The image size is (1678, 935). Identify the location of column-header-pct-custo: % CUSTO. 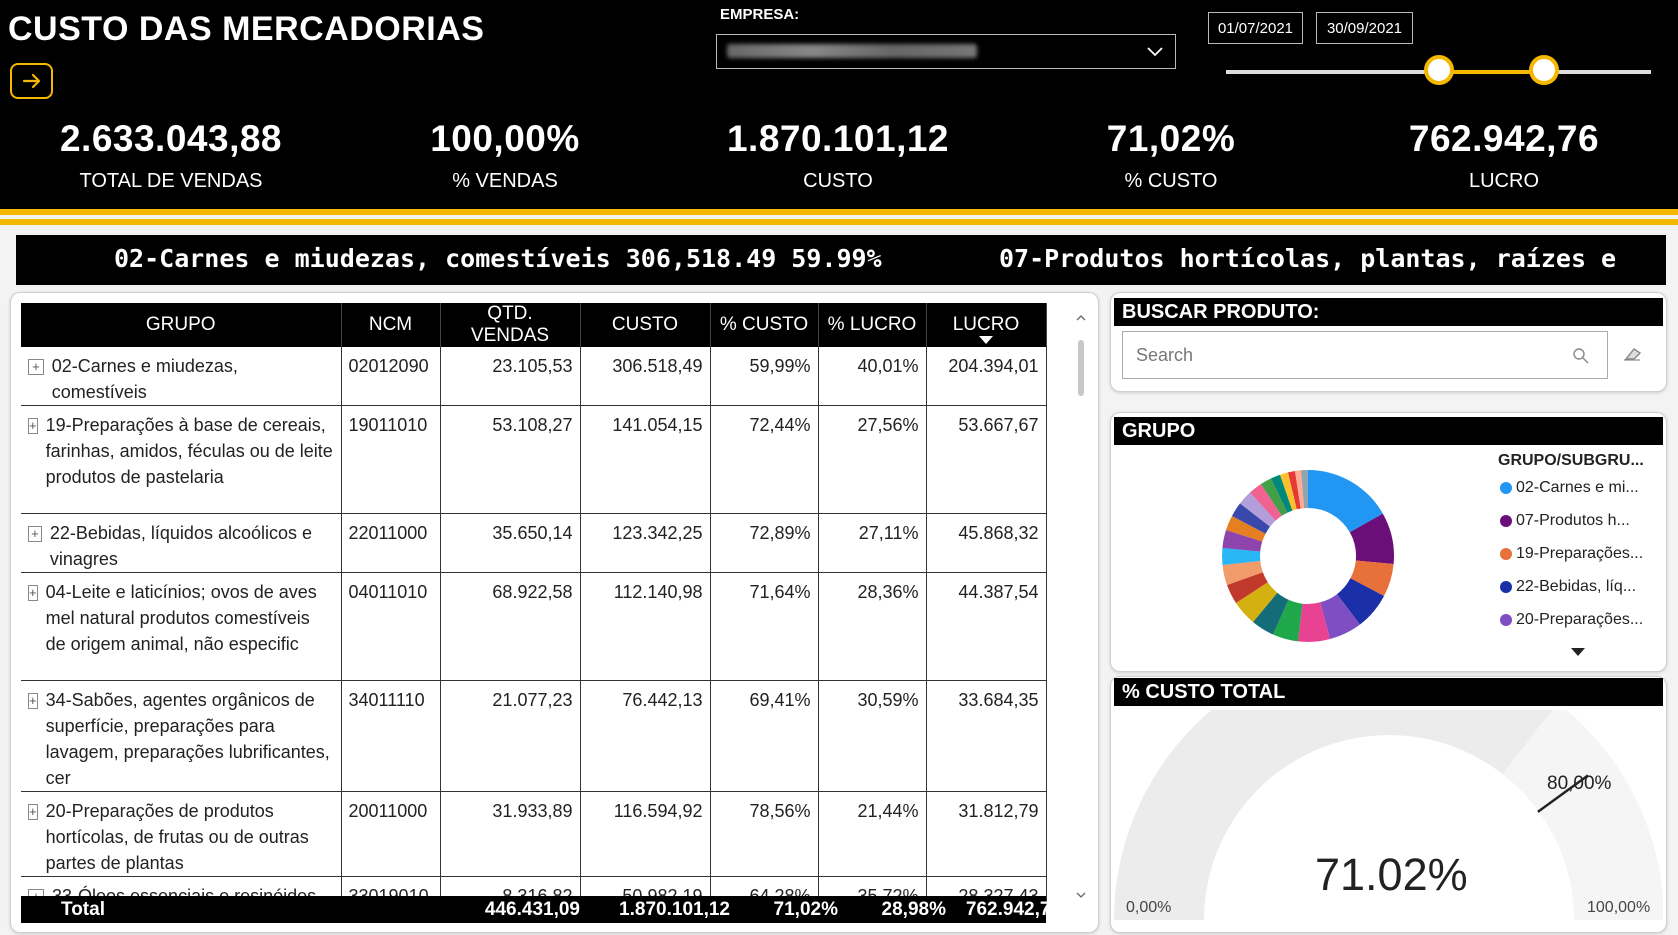
(764, 325).